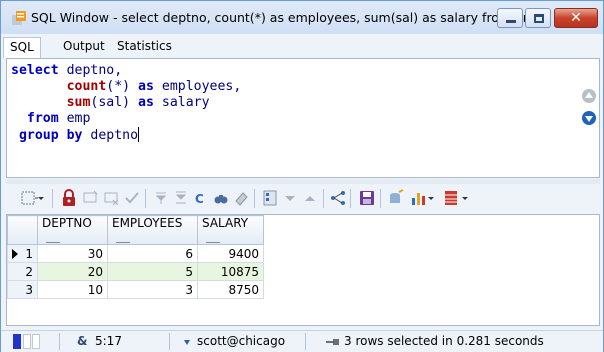 This screenshot has width=604, height=352. I want to click on column-header-deptno: DEPTNO, so click(72, 230).